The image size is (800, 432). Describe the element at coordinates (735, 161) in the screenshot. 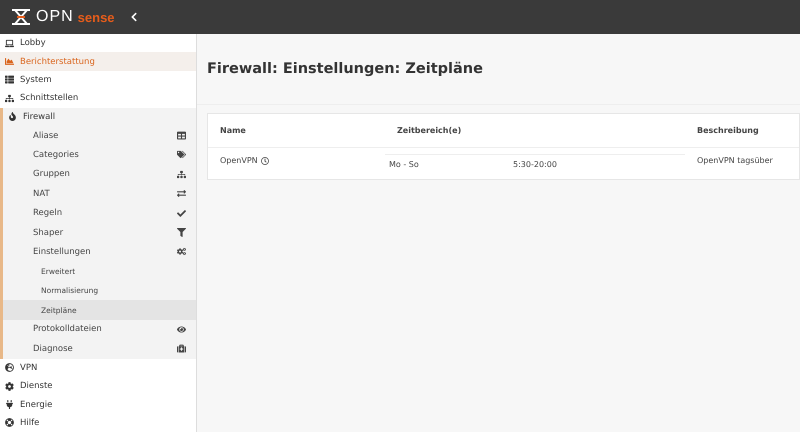

I see `table-cell-text: OpenVPN tagsüber` at that location.